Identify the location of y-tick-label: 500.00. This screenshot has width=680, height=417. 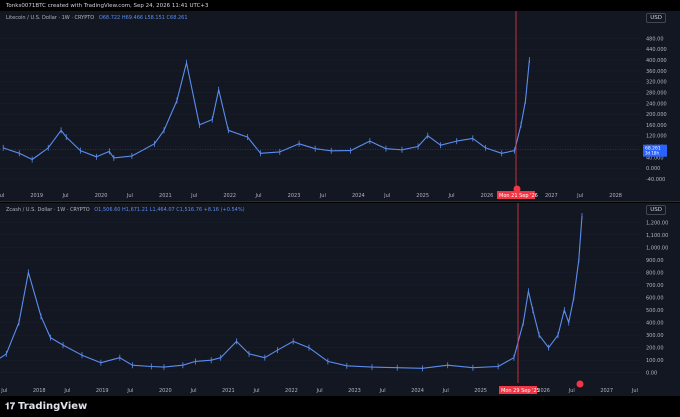
(655, 311).